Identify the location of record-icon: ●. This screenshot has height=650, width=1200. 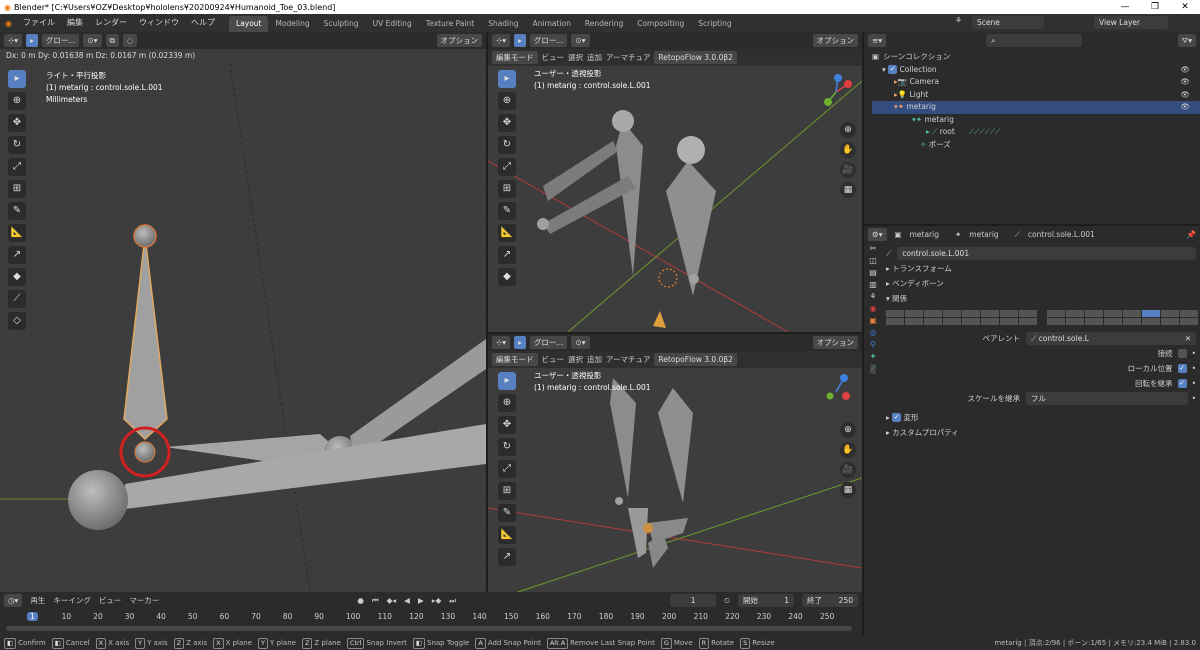
(360, 600).